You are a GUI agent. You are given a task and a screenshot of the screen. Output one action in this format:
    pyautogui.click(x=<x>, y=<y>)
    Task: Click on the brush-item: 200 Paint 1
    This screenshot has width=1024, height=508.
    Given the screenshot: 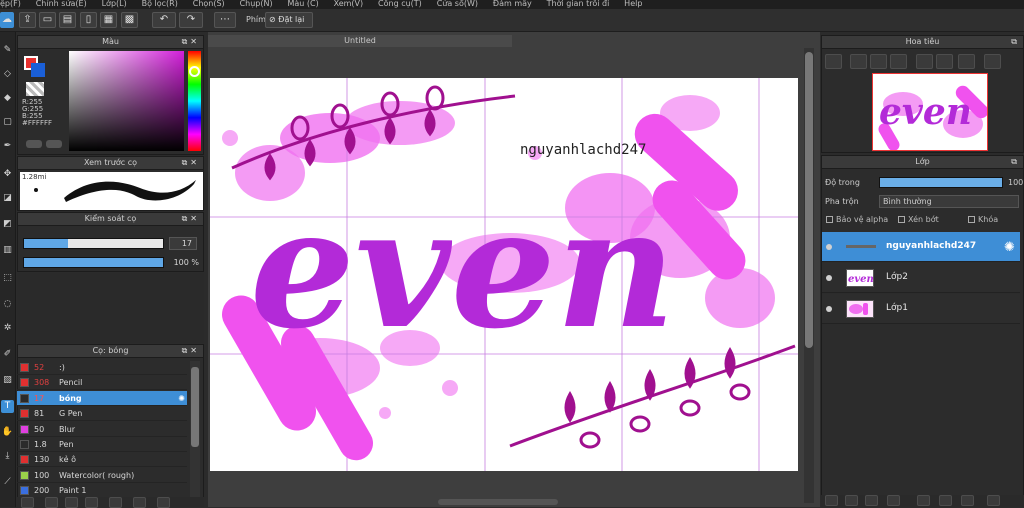 What is the action you would take?
    pyautogui.click(x=102, y=491)
    